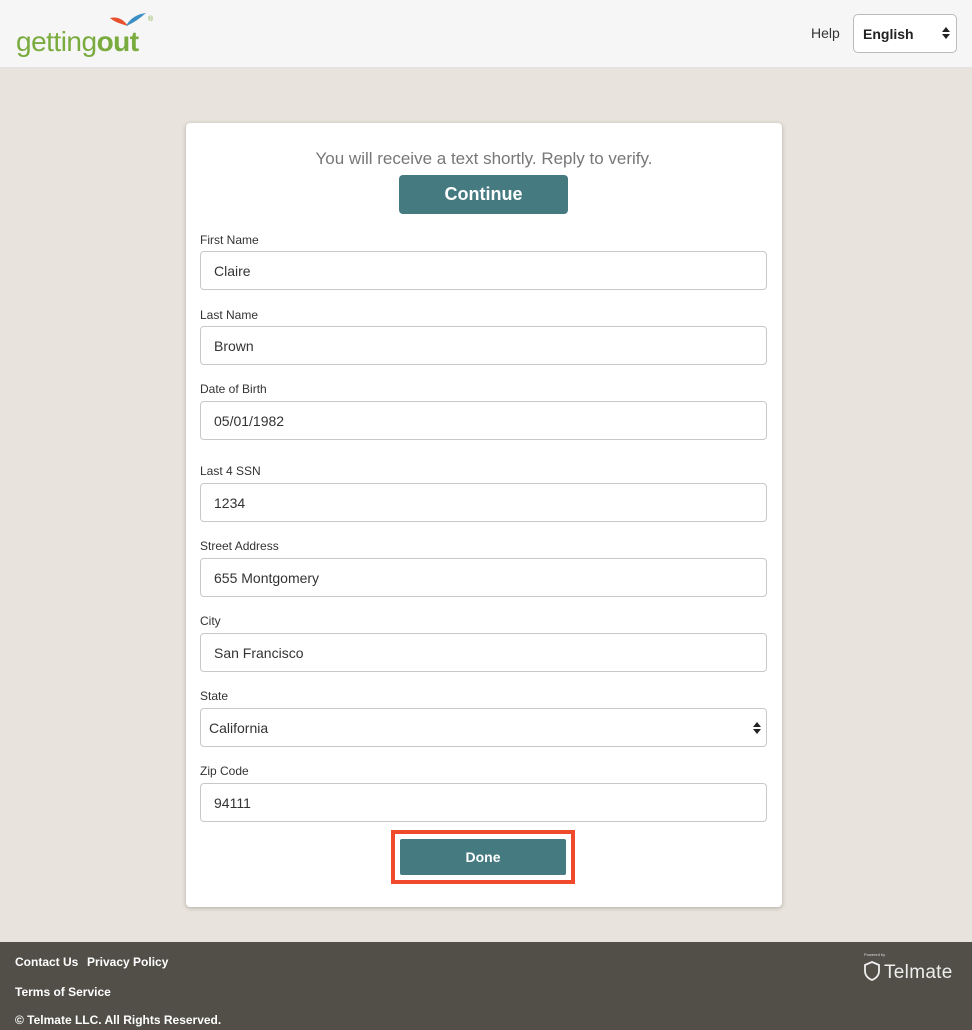 The image size is (972, 1030). What do you see at coordinates (214, 696) in the screenshot?
I see `state-label: State` at bounding box center [214, 696].